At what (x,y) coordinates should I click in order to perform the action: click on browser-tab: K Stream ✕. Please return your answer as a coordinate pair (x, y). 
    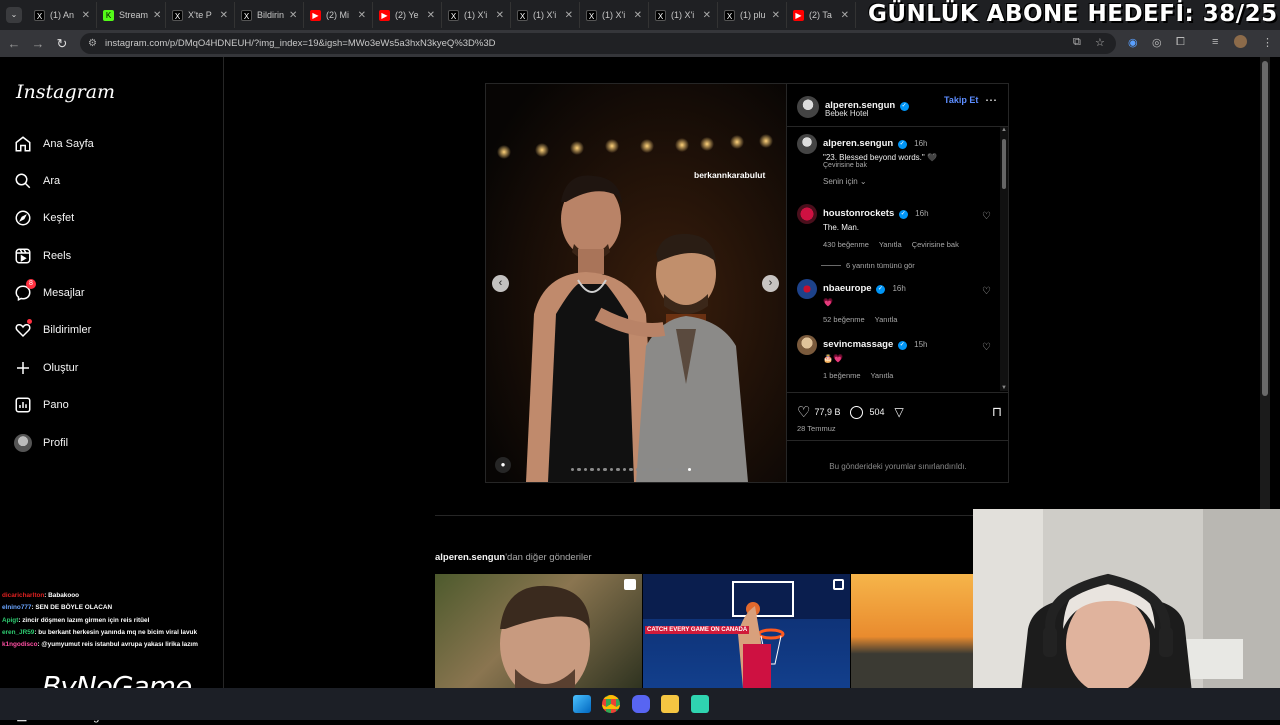
    Looking at the image, I should click on (131, 15).